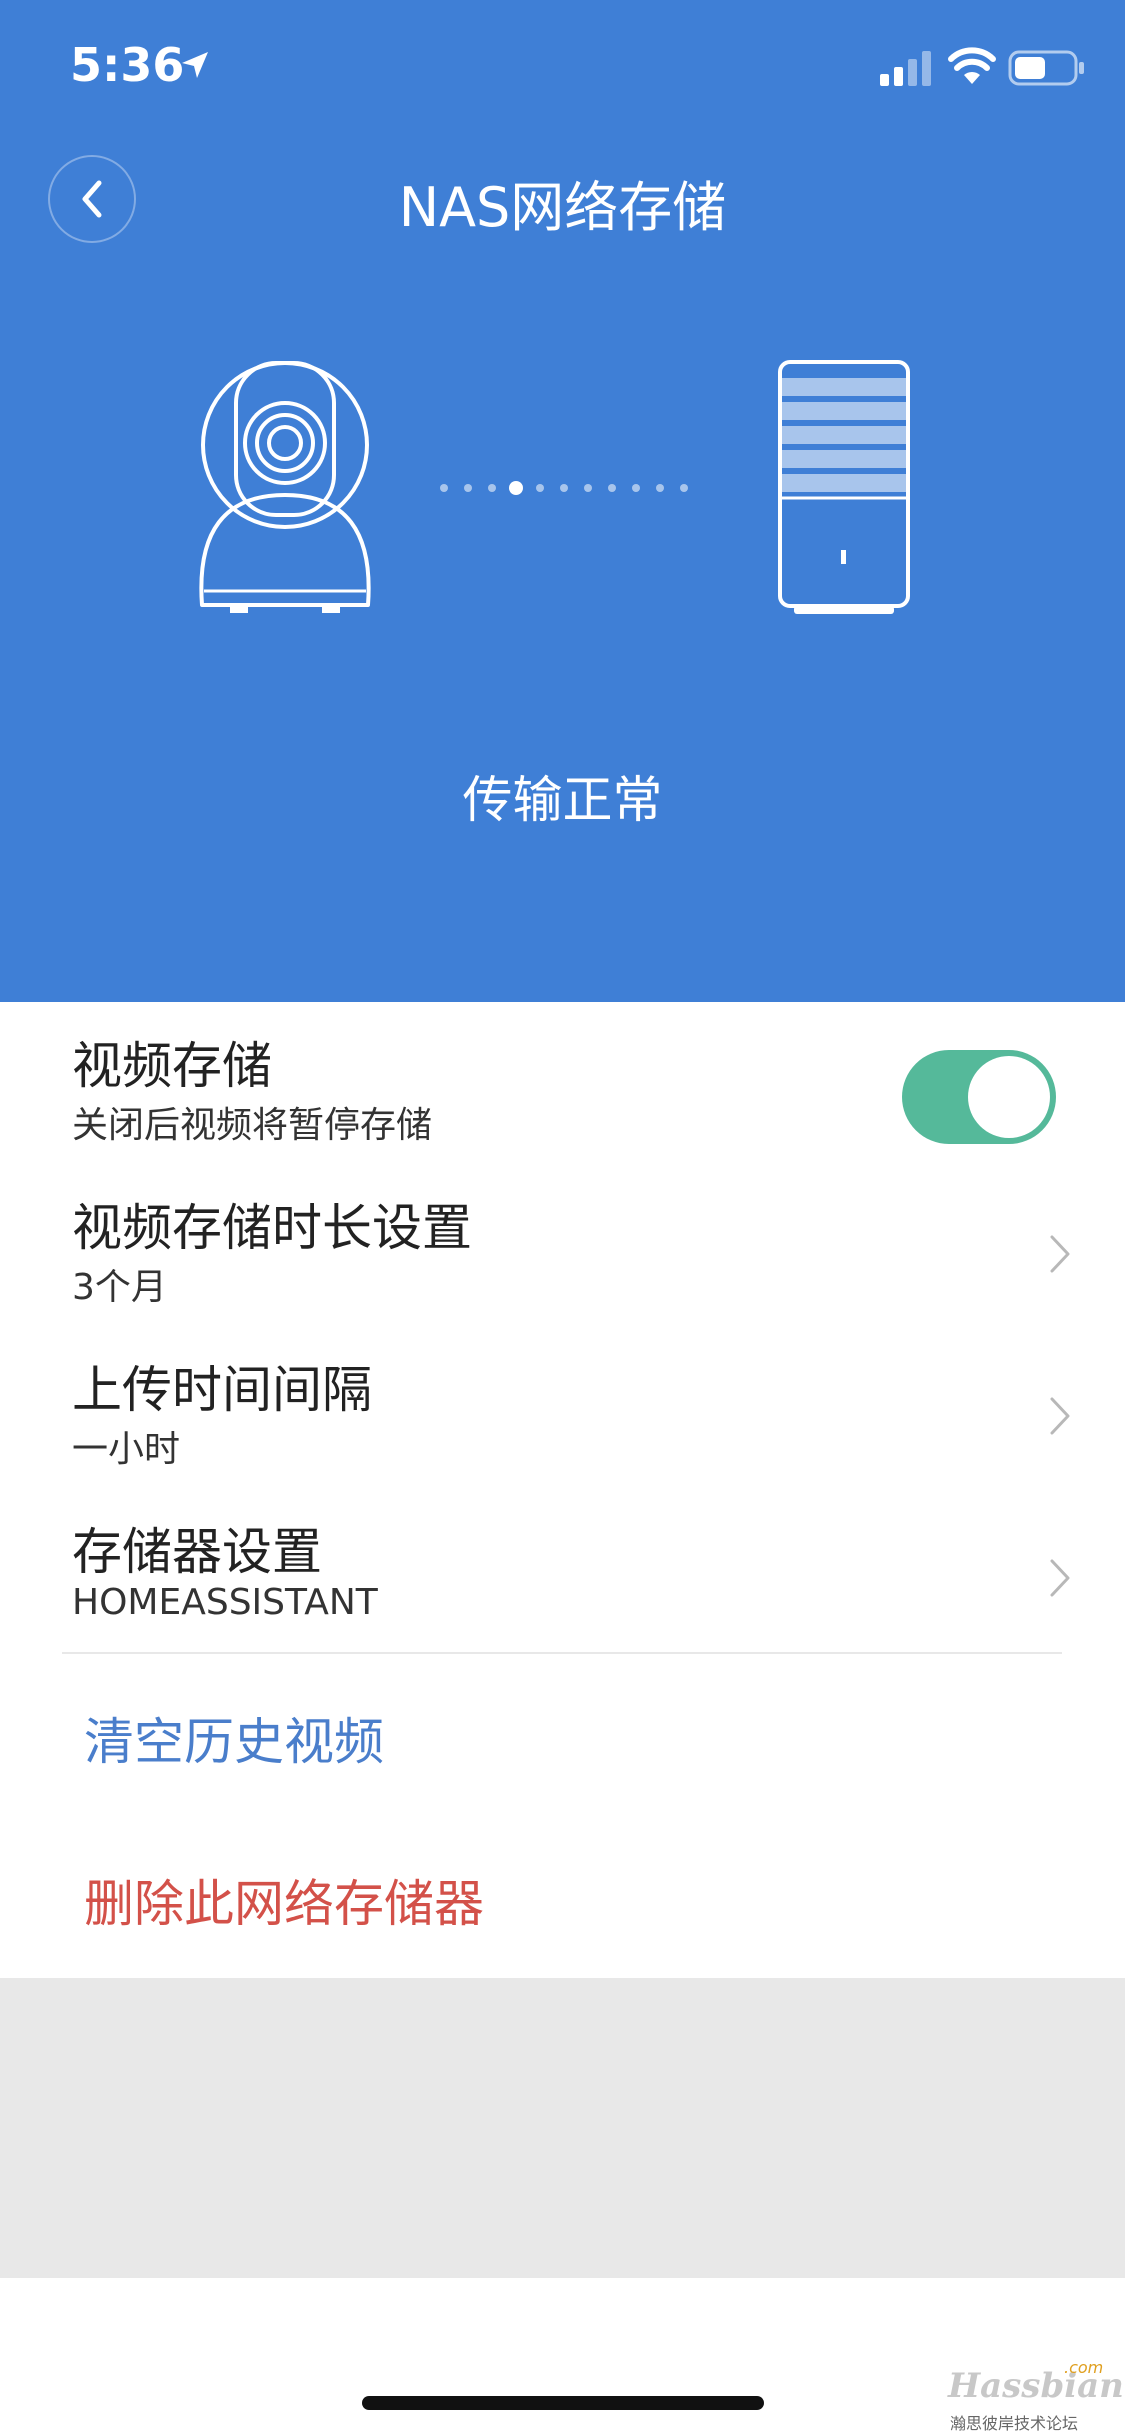 The height and width of the screenshot is (2436, 1125). What do you see at coordinates (562, 1588) in the screenshot?
I see `storage-device-row: 存储器设置 HOMEASSISTANT` at bounding box center [562, 1588].